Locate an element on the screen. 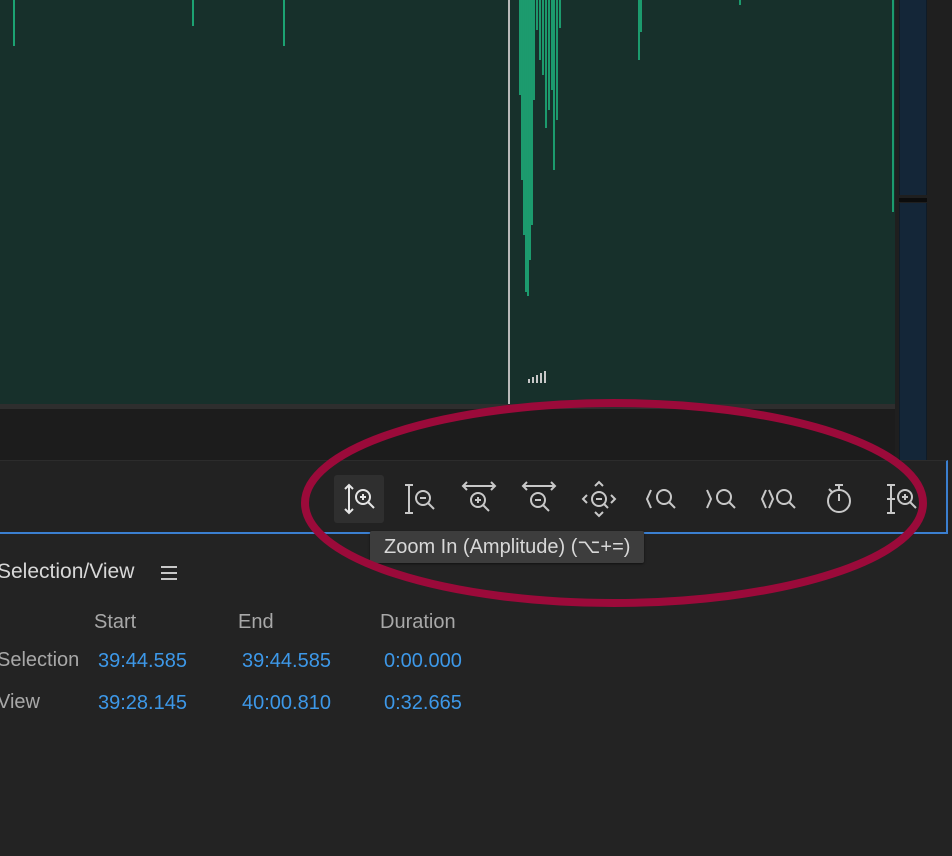 Image resolution: width=952 pixels, height=856 pixels. selection-view-panel-title: Selection/View is located at coordinates (67, 571).